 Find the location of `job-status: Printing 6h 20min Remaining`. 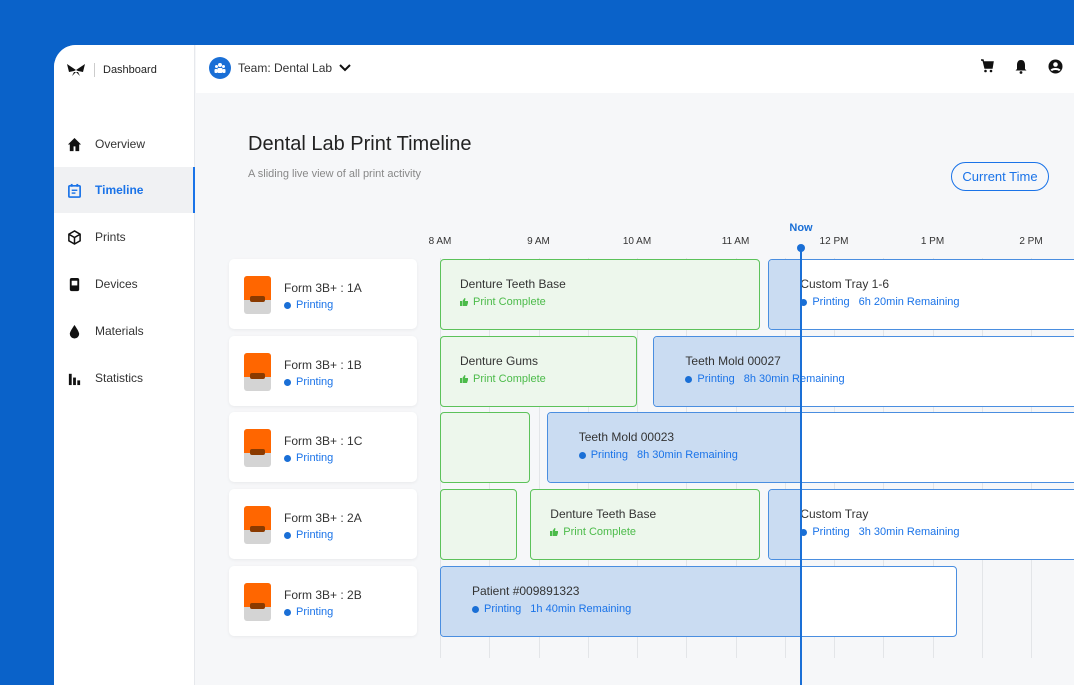

job-status: Printing 6h 20min Remaining is located at coordinates (880, 302).